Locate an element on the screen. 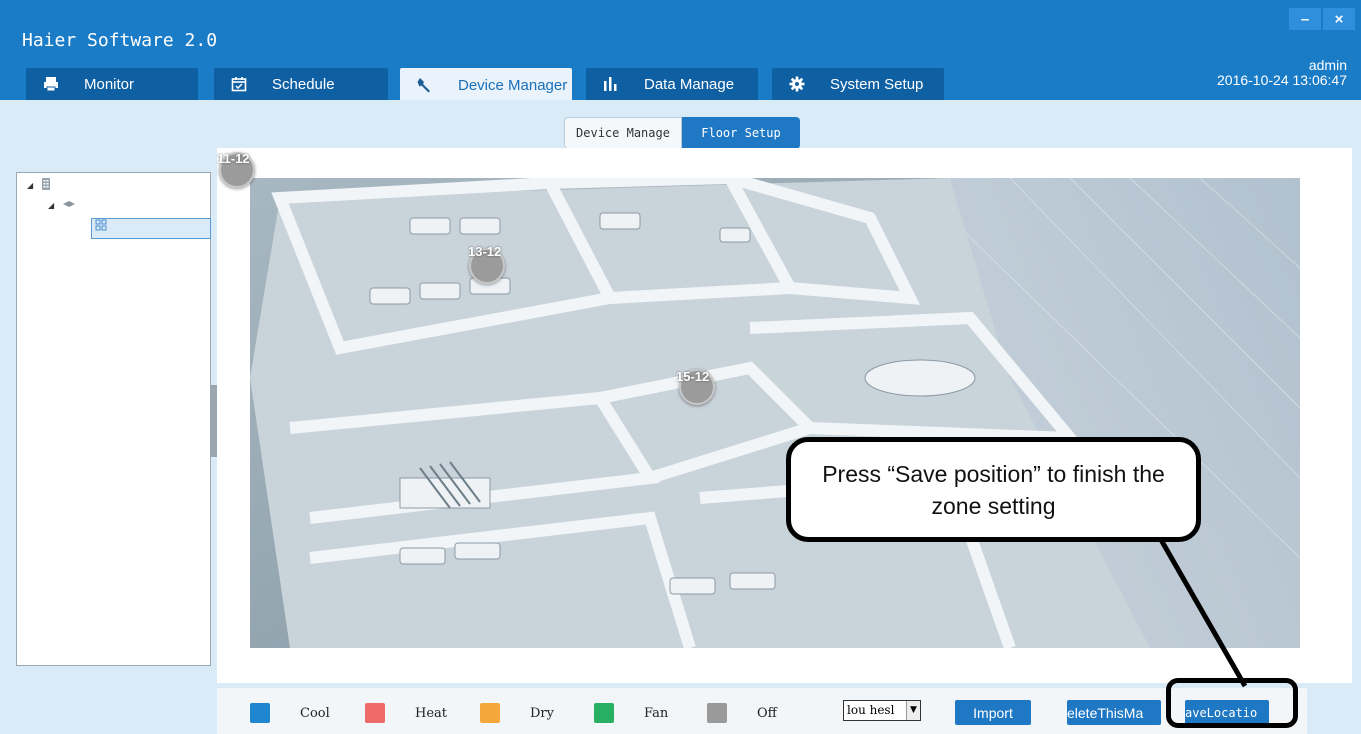 The height and width of the screenshot is (734, 1361). window-controls: – × is located at coordinates (1322, 19).